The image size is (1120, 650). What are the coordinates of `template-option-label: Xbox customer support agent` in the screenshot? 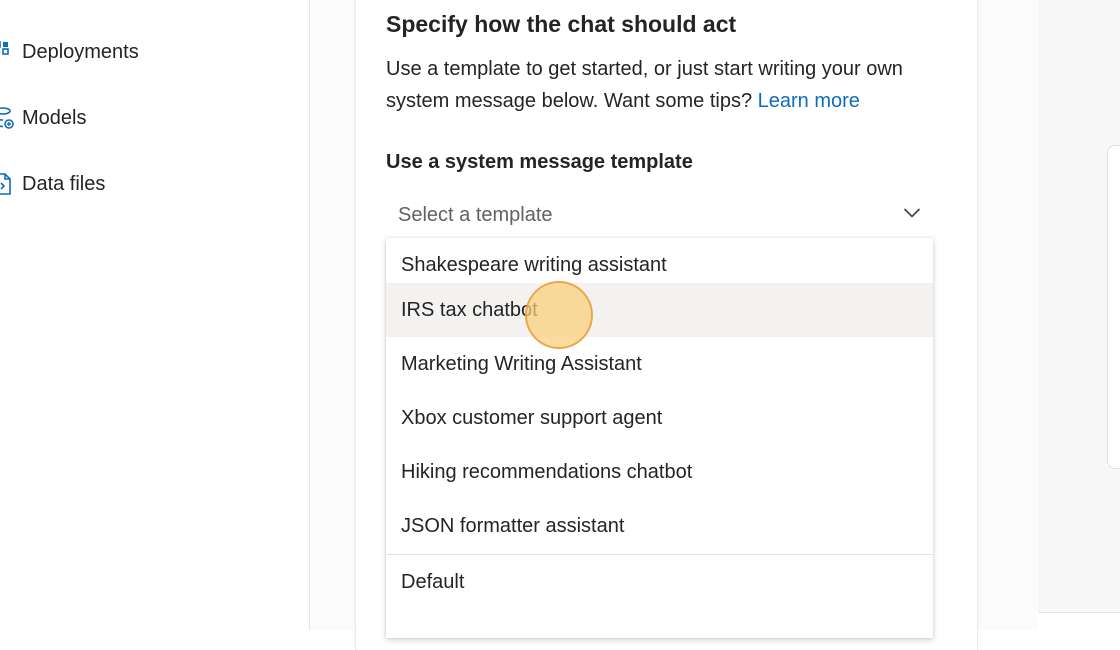 It's located at (532, 418).